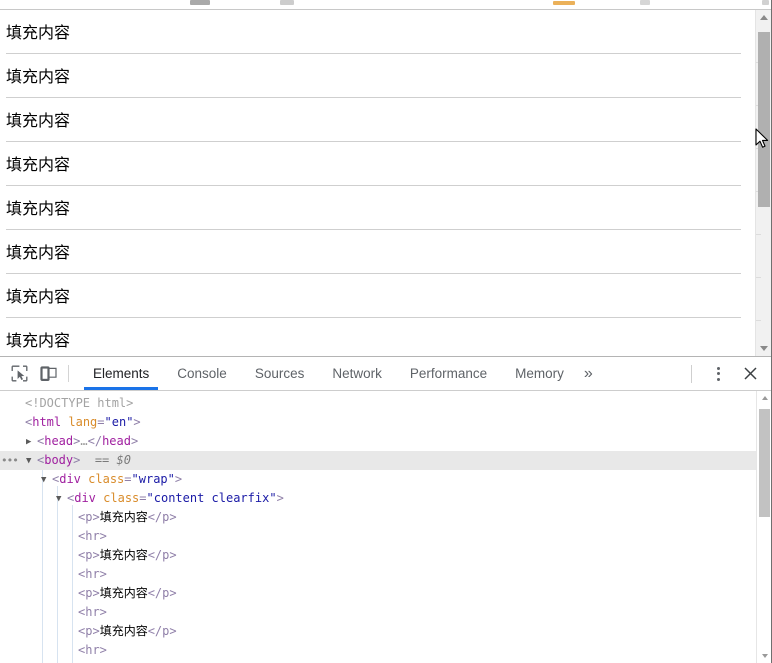 Image resolution: width=772 pixels, height=663 pixels. Describe the element at coordinates (59, 441) in the screenshot. I see `tag-name-head: head` at that location.